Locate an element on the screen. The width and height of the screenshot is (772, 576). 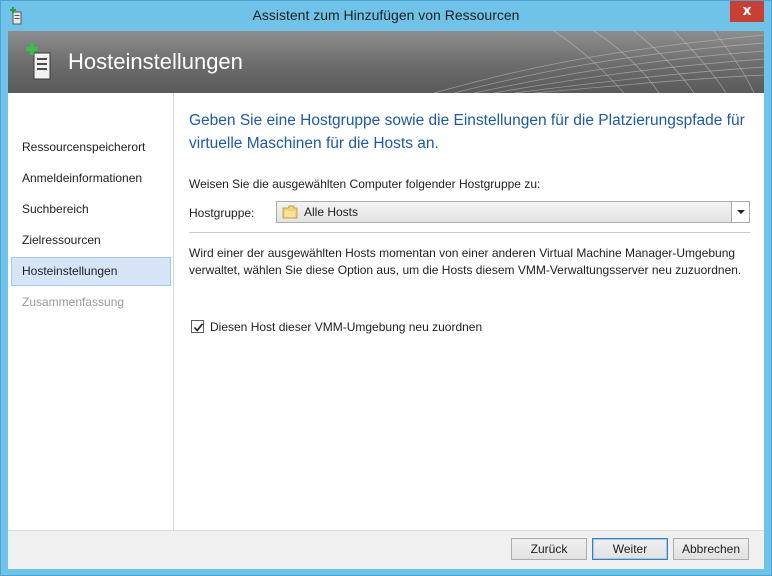
nav-item-zielressourcen: Zielressourcen is located at coordinates (91, 240).